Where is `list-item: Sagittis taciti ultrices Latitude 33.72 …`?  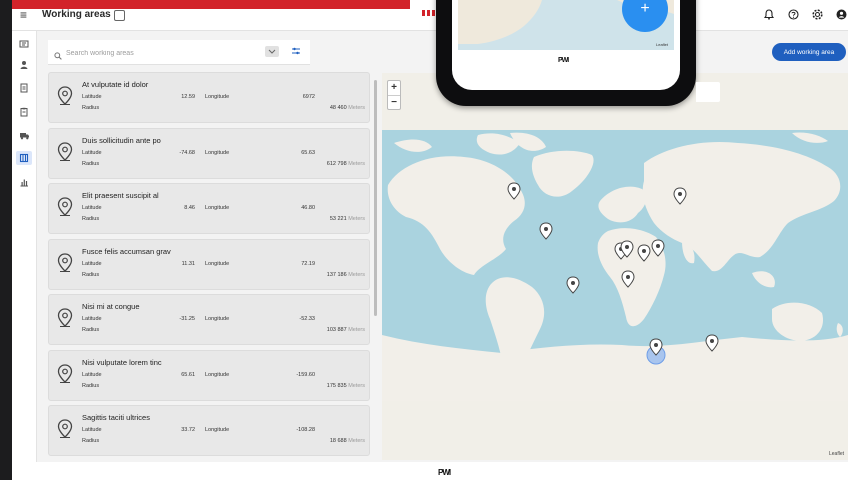
list-item: Sagittis taciti ultrices Latitude 33.72 … is located at coordinates (209, 430).